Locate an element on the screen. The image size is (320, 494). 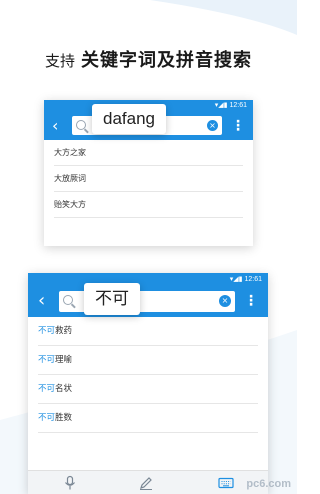
headline: 支持 关键字词及拼音搜索 is located at coordinates (148, 59).